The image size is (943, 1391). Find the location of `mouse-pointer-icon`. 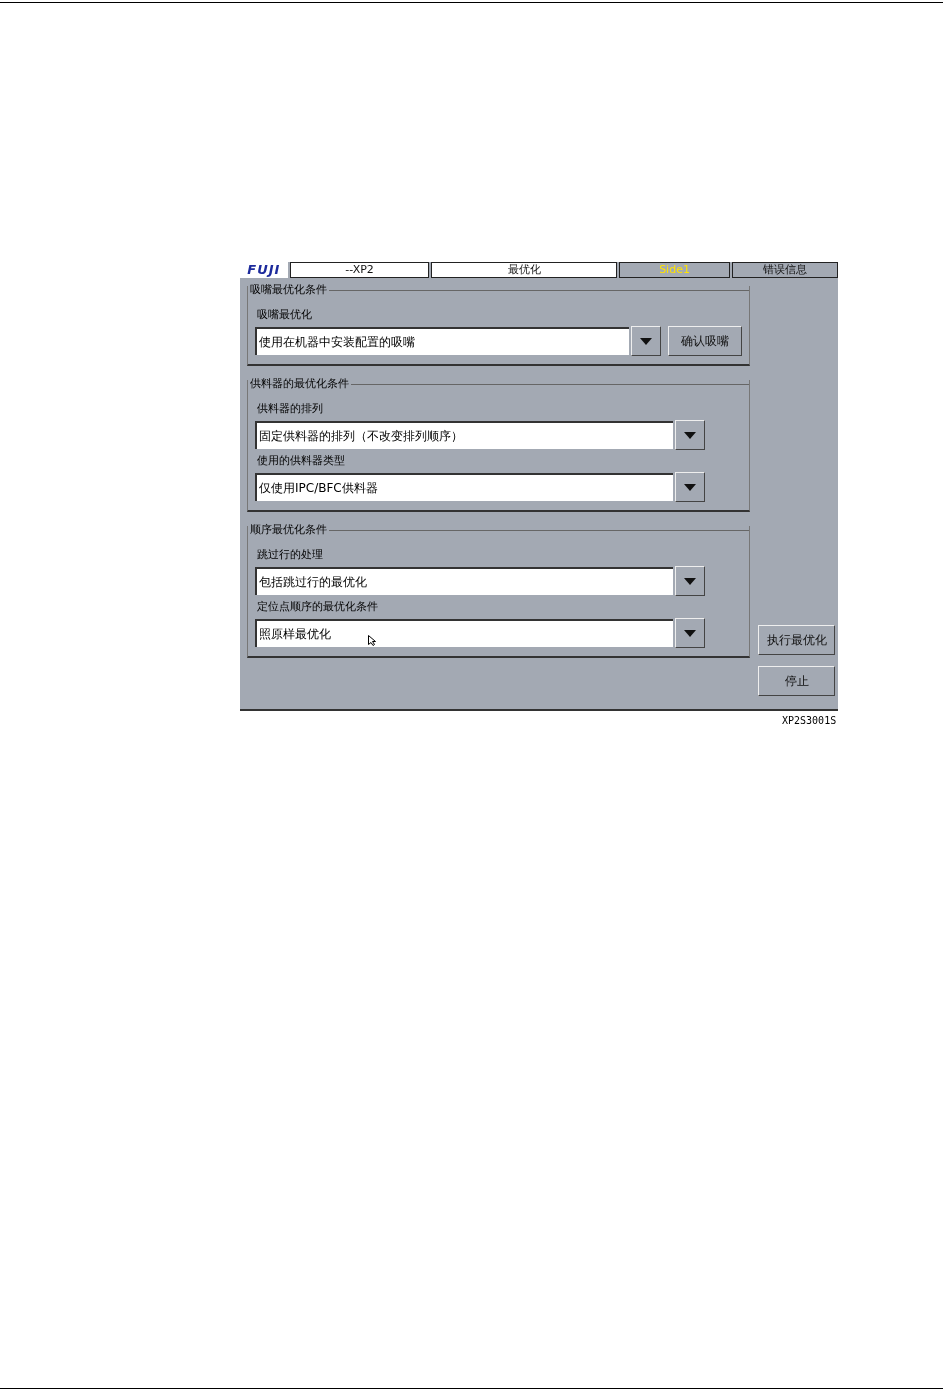

mouse-pointer-icon is located at coordinates (372, 640).